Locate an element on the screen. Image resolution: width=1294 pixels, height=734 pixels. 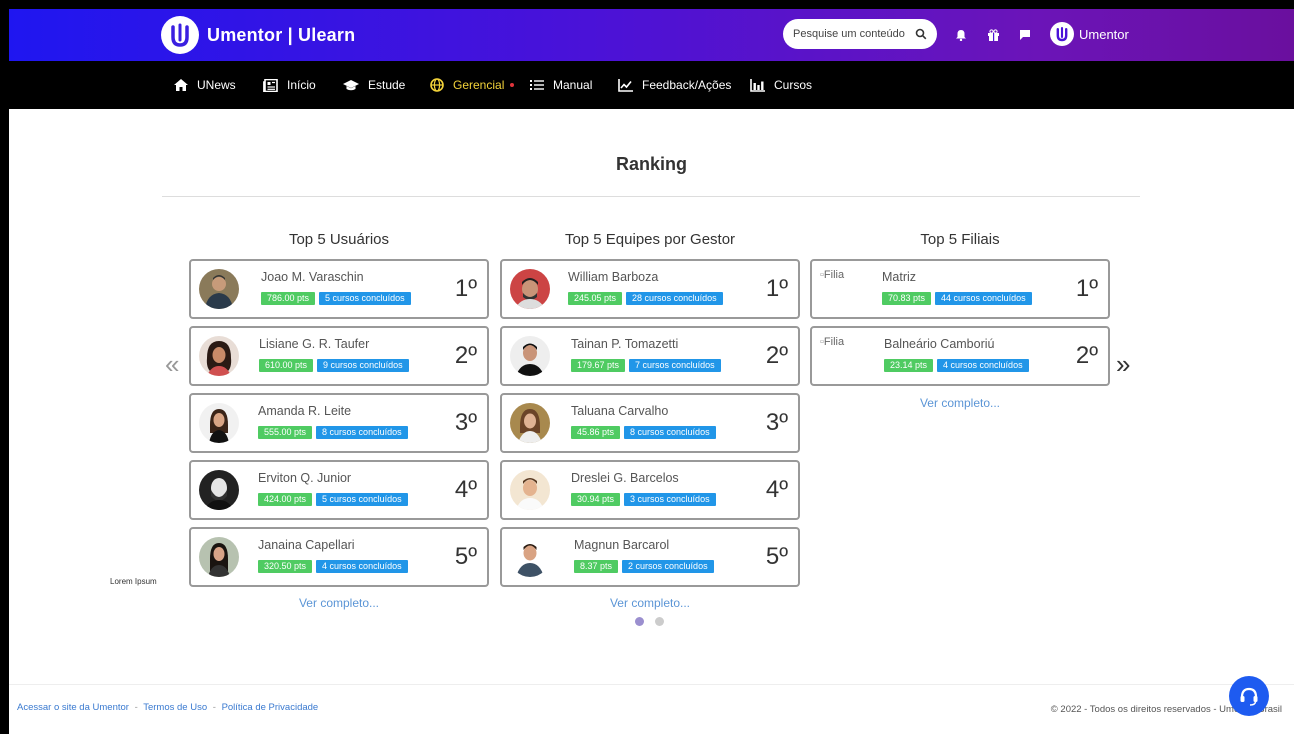
nav-label: UNews is located at coordinates (216, 85).